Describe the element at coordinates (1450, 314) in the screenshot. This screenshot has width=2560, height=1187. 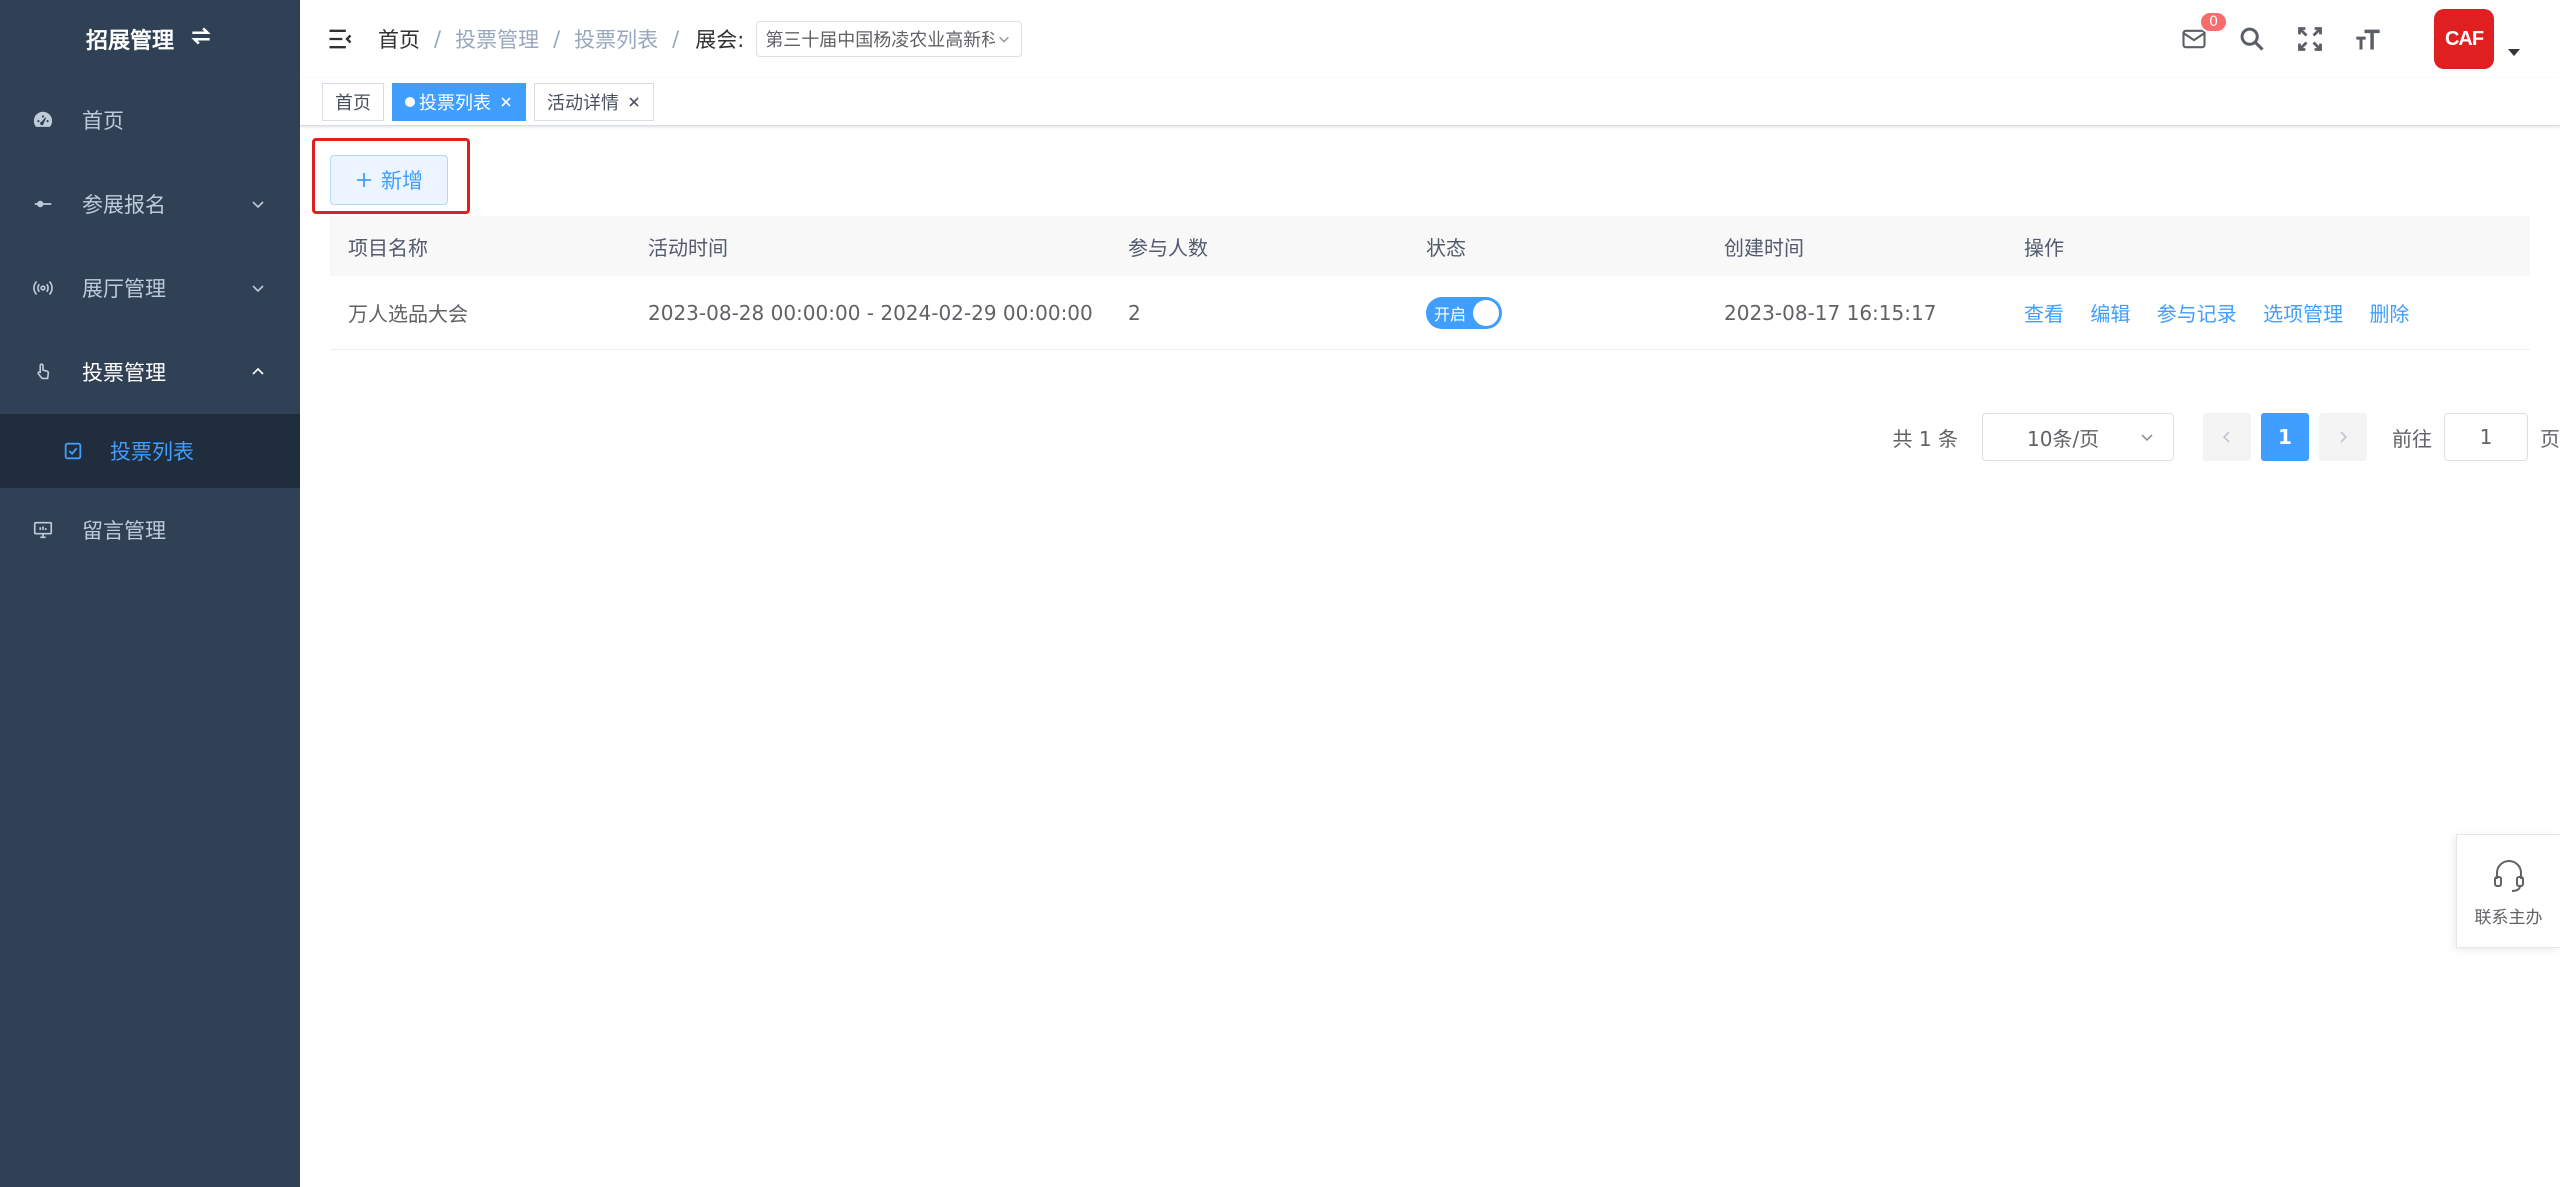
I see `switch-label: 开启` at that location.